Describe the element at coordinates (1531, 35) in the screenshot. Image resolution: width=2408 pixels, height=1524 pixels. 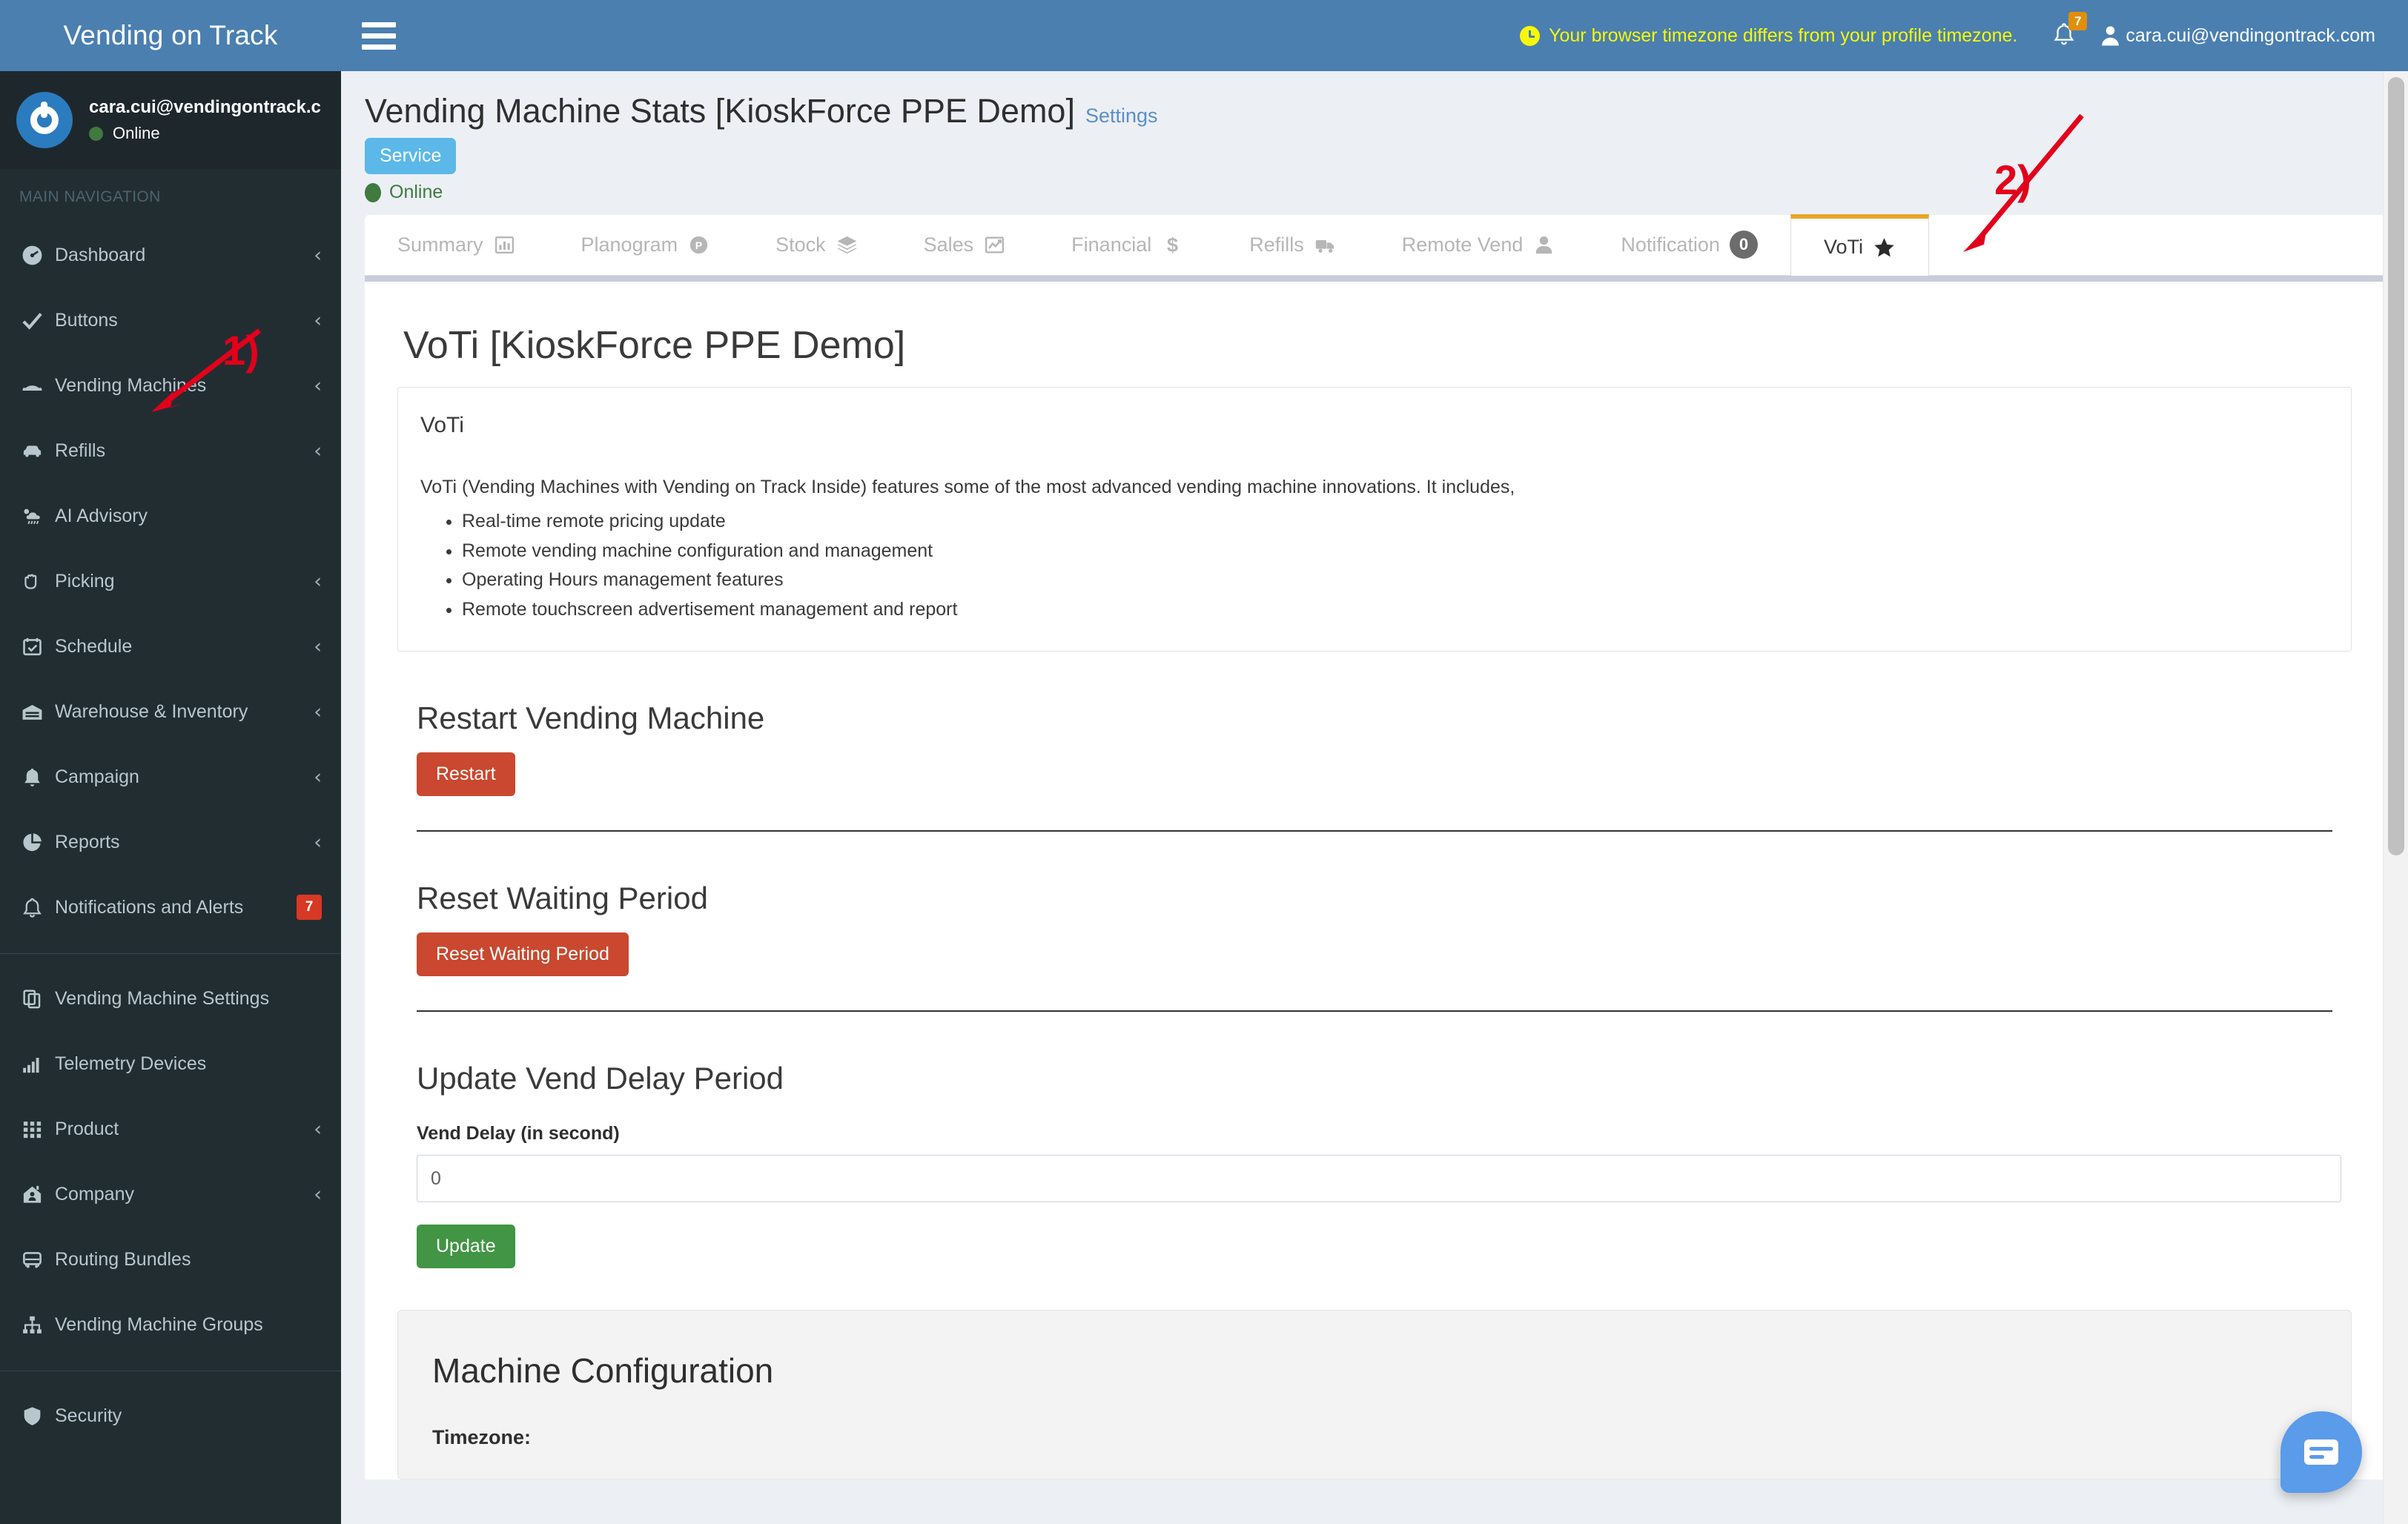
I see `clock-icon` at that location.